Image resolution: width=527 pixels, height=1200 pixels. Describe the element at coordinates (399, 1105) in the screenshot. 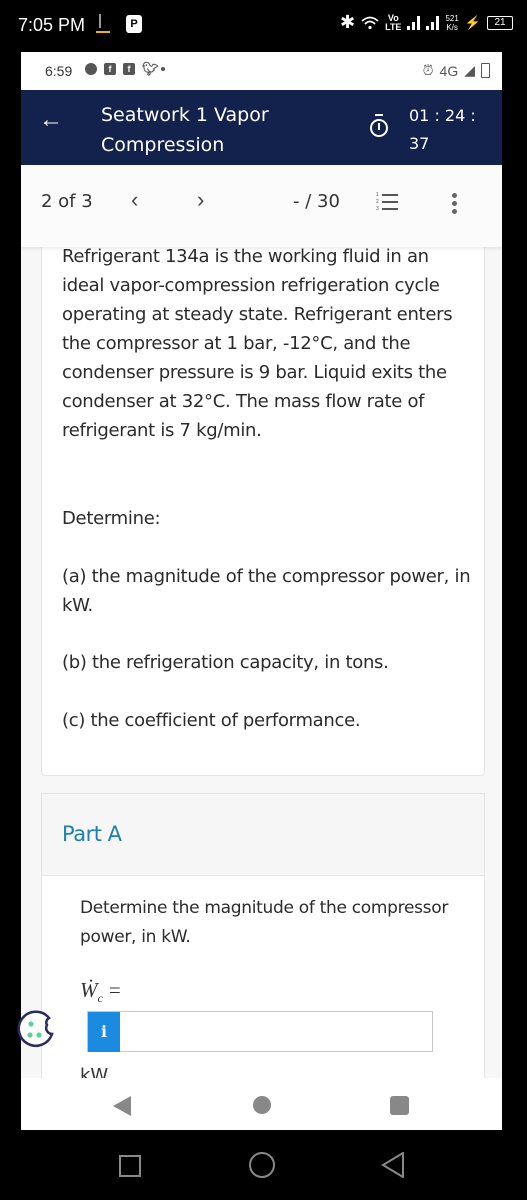

I see `inner-nav-recents-icon` at that location.